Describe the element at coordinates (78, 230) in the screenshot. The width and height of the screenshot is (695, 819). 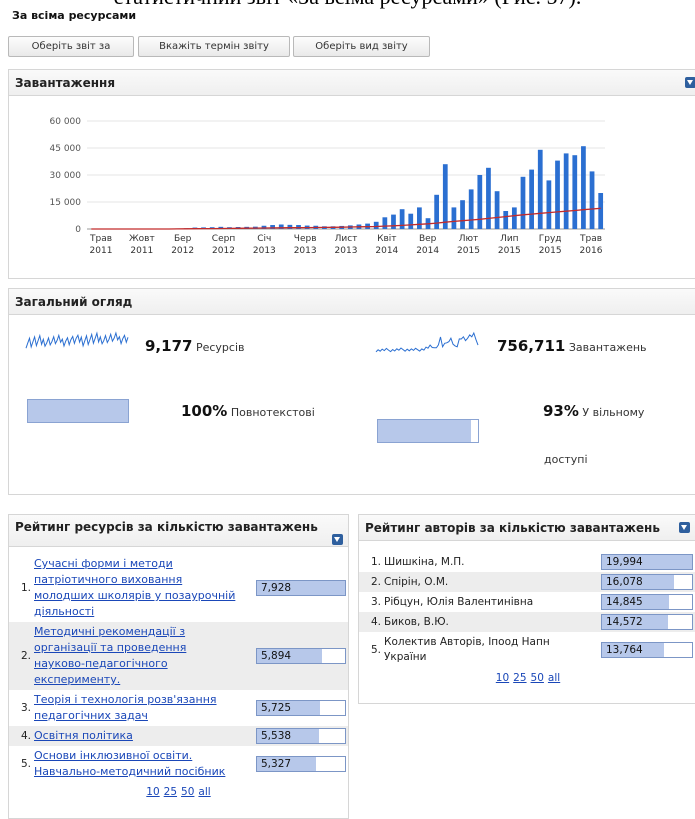
I see `y-tick-label: 0` at that location.